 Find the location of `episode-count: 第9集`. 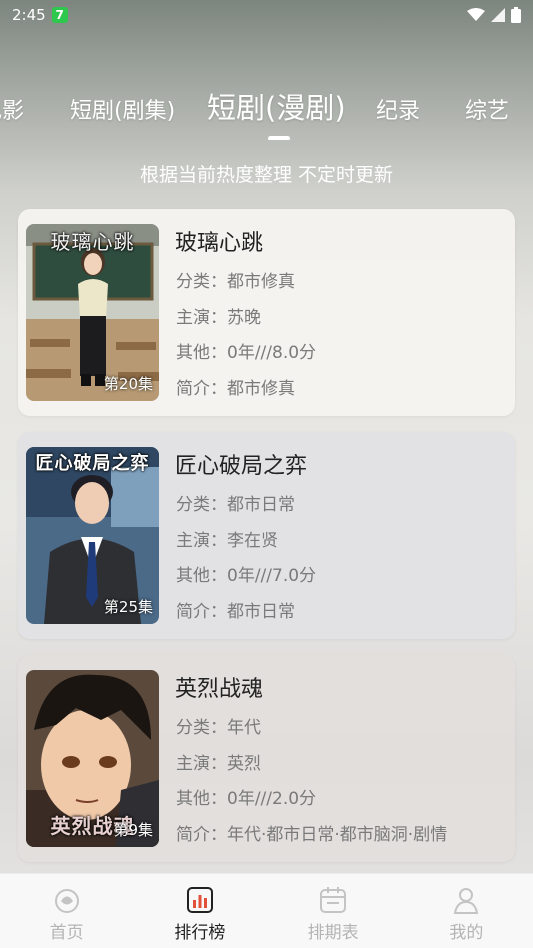

episode-count: 第9集 is located at coordinates (133, 830).